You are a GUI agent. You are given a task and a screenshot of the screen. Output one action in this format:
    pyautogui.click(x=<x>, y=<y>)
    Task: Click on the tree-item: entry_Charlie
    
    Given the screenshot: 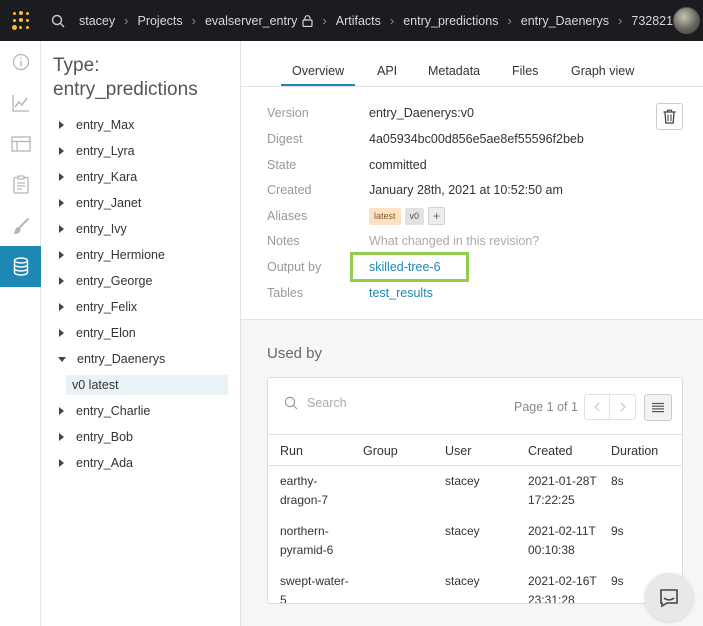 What is the action you would take?
    pyautogui.click(x=145, y=411)
    